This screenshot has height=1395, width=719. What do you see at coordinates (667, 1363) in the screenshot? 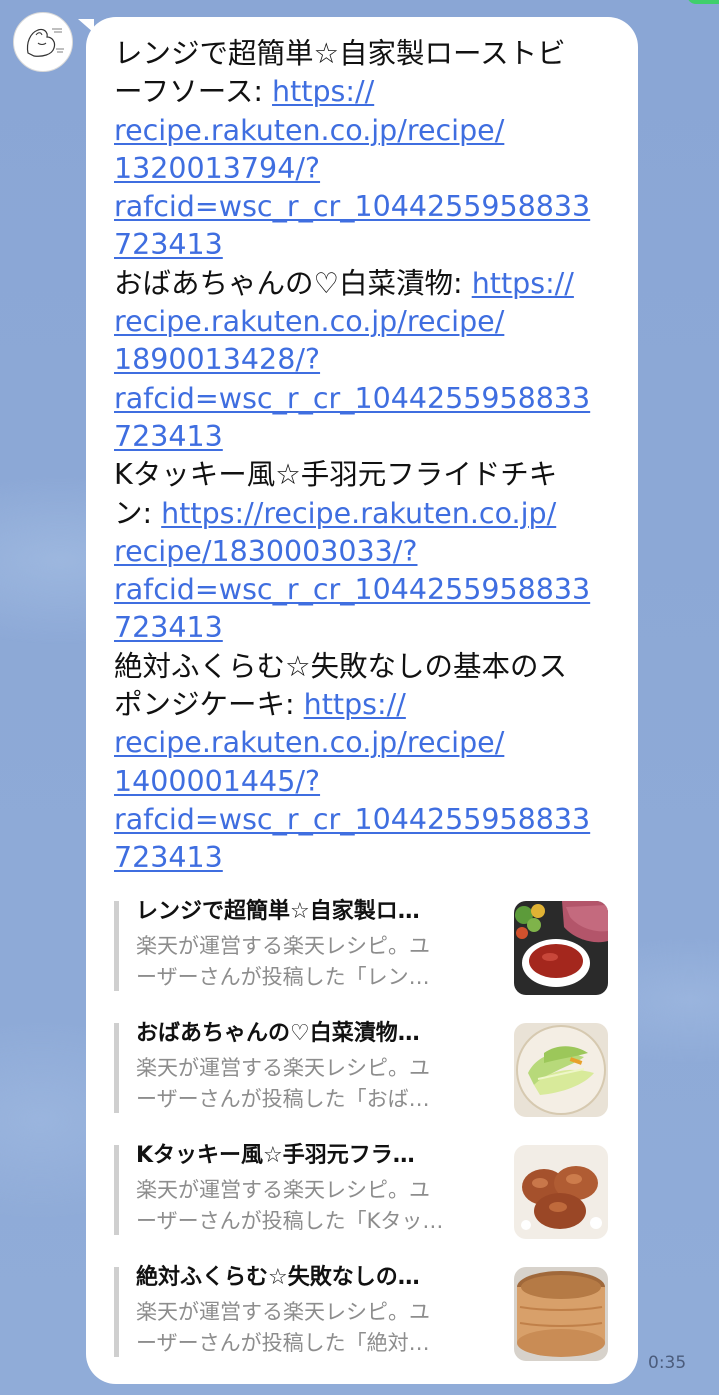
I see `message-time: 0:35` at bounding box center [667, 1363].